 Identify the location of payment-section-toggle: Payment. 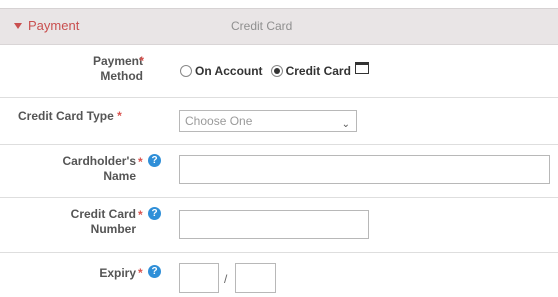
(46, 25).